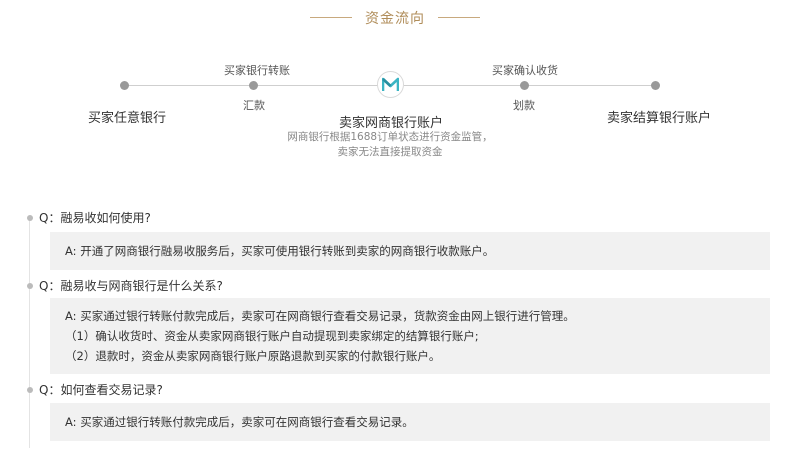  What do you see at coordinates (127, 118) in the screenshot?
I see `node-buyer-bank: 买家任意银行` at bounding box center [127, 118].